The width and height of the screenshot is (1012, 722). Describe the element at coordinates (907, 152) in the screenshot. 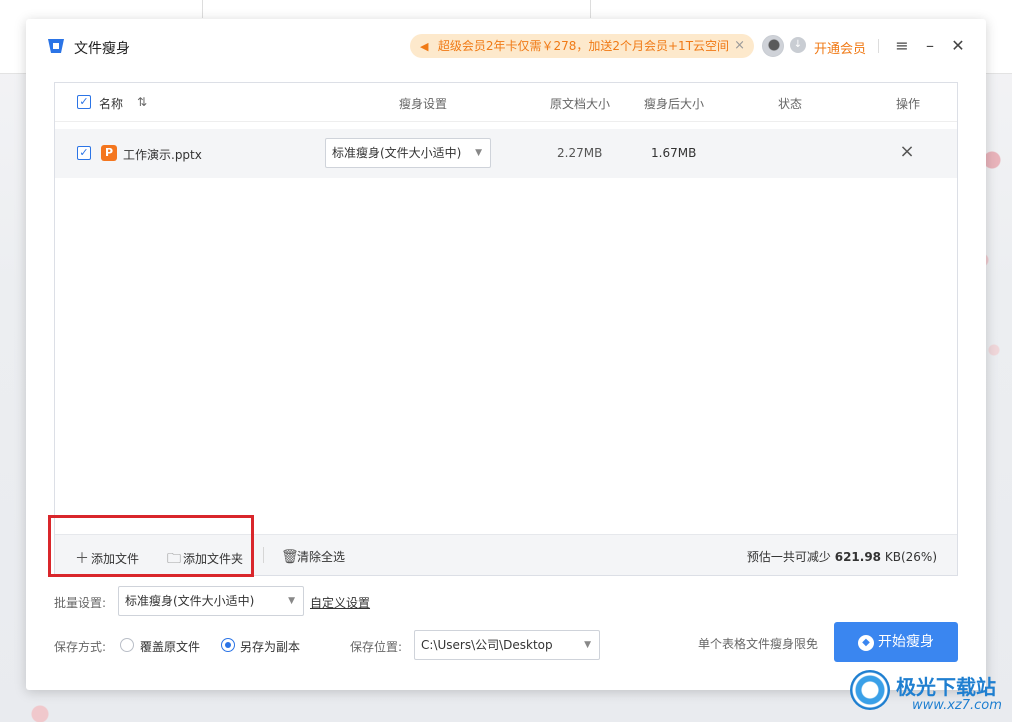

I see `delete-row-icon: ×` at that location.